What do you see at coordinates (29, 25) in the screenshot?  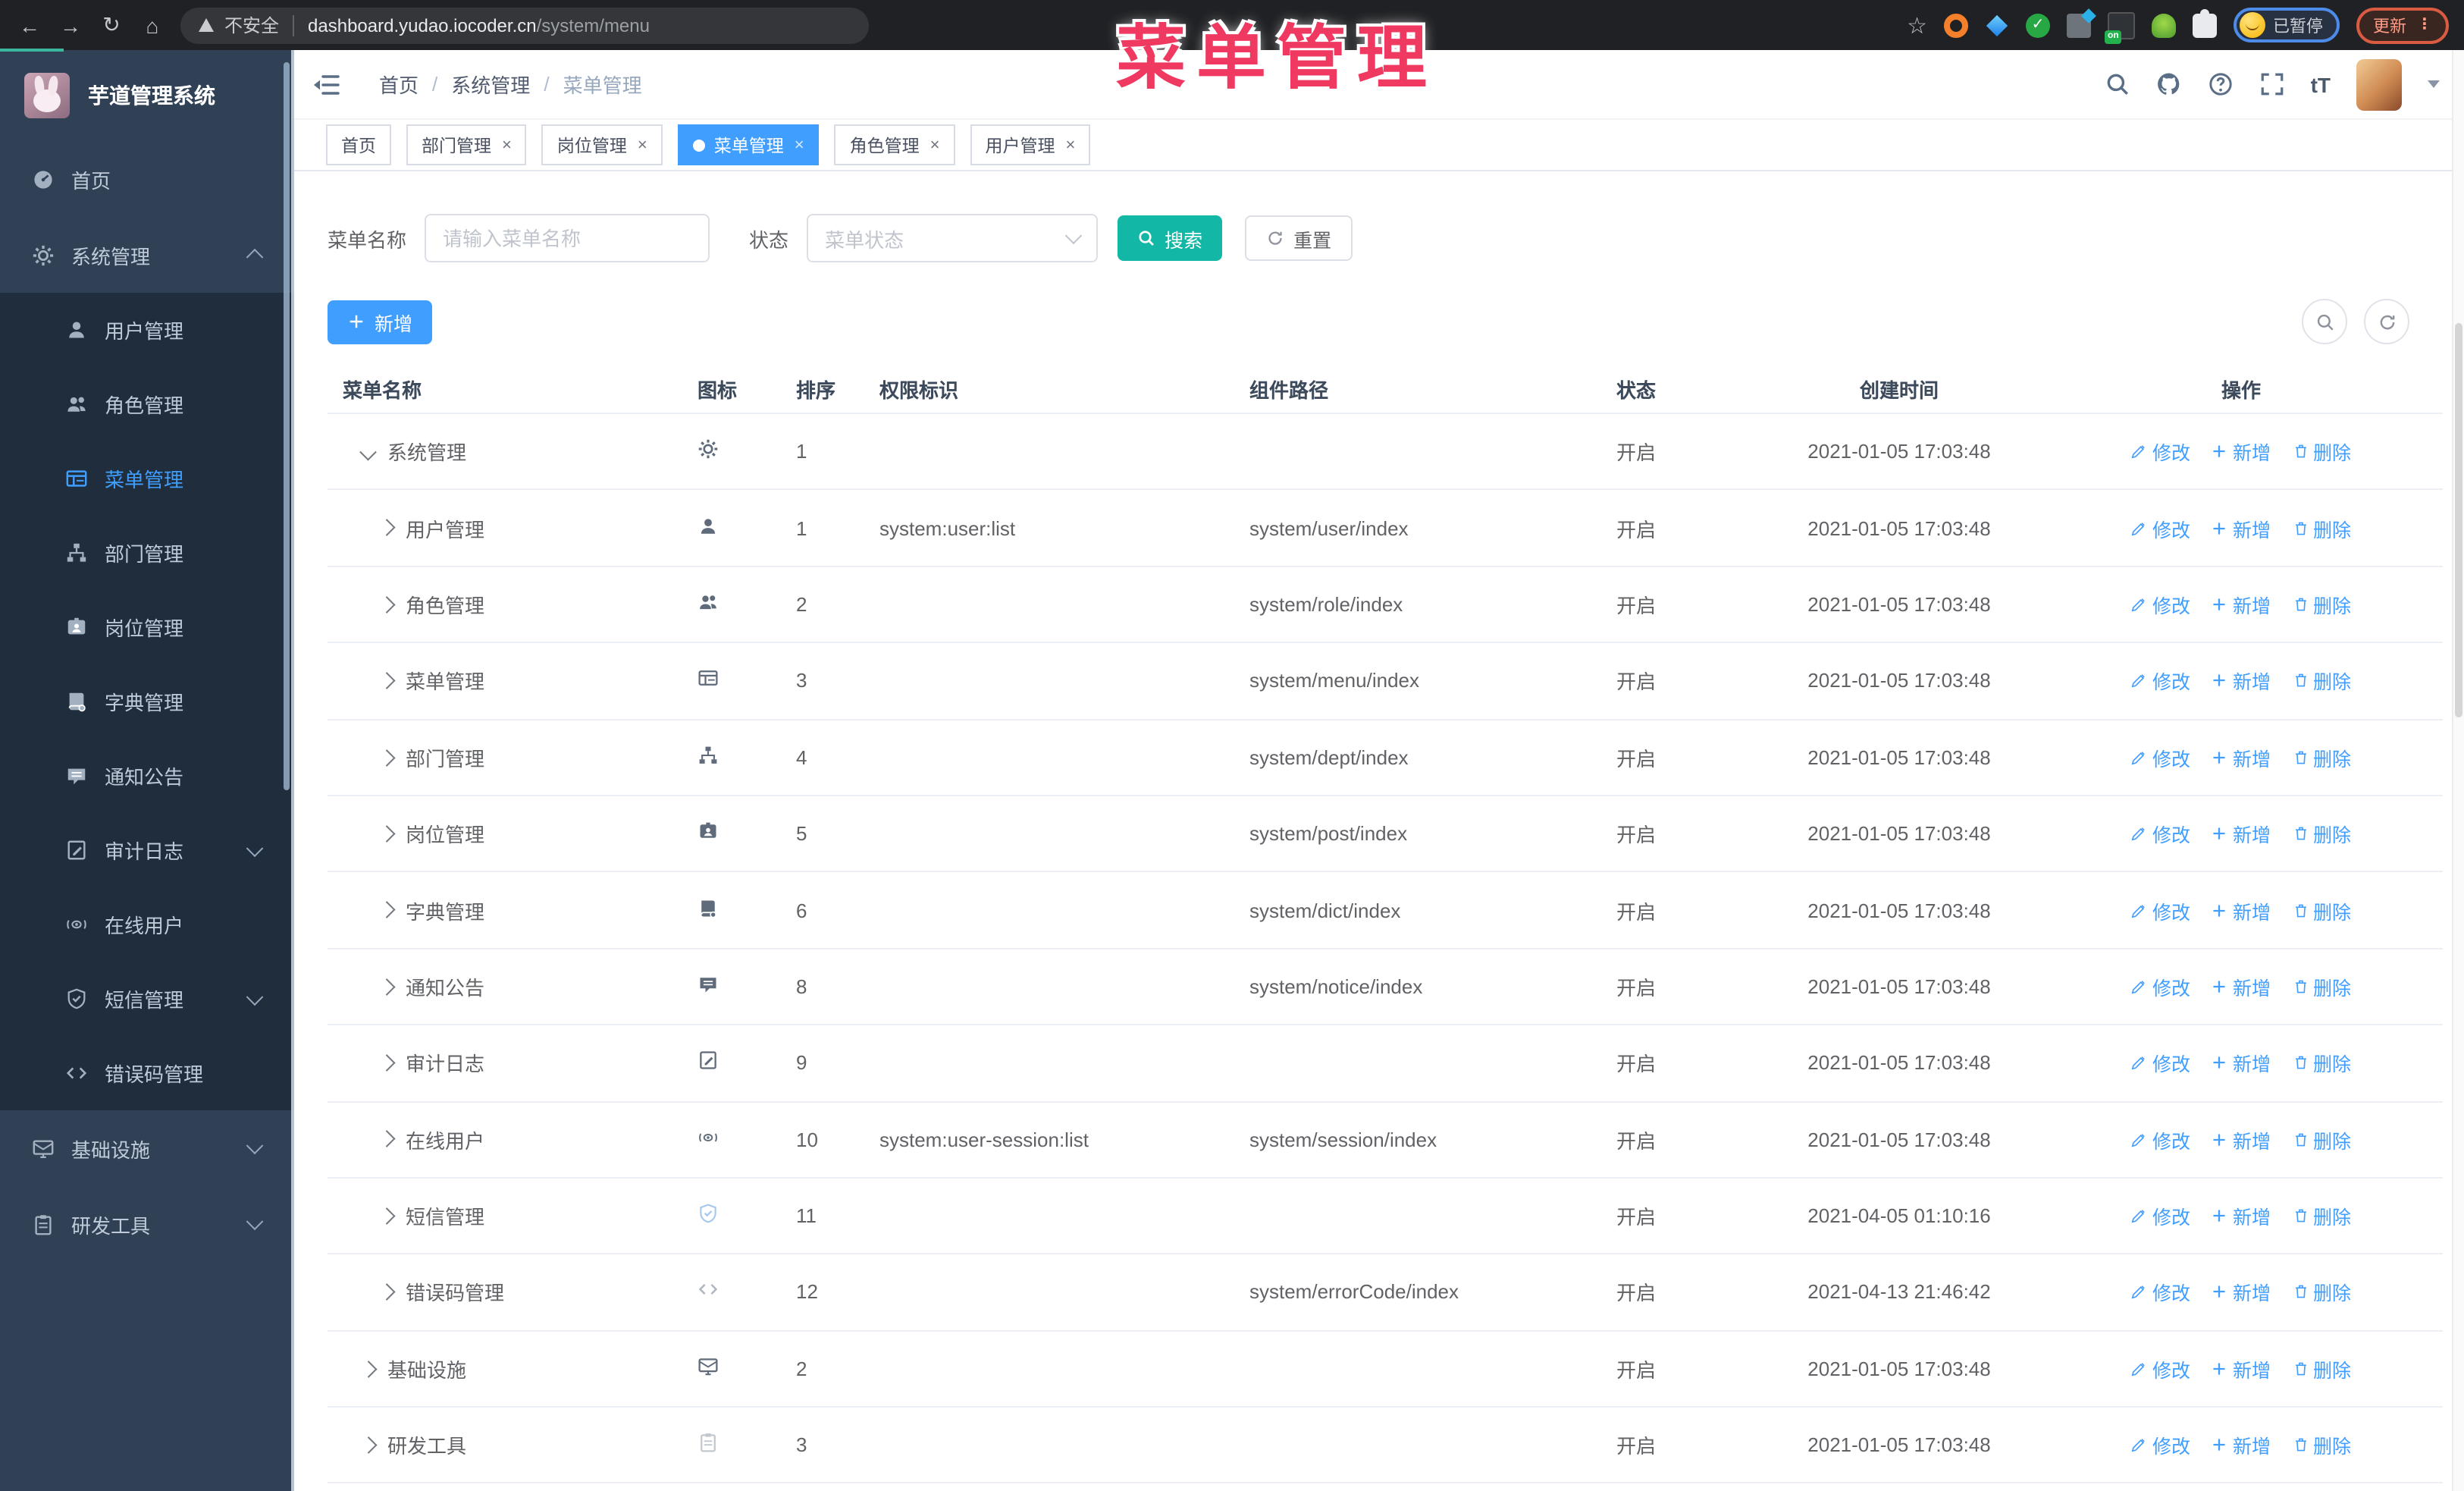 I see `browser-back-icon: ←` at bounding box center [29, 25].